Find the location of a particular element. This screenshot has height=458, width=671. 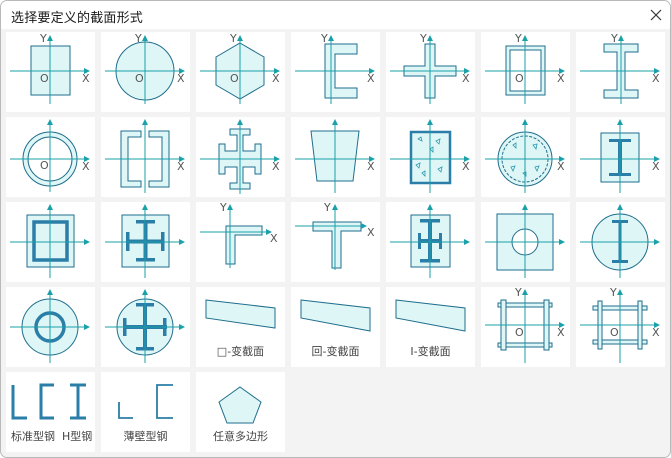

tile-circle-encased-cross-i-section is located at coordinates (145, 327).